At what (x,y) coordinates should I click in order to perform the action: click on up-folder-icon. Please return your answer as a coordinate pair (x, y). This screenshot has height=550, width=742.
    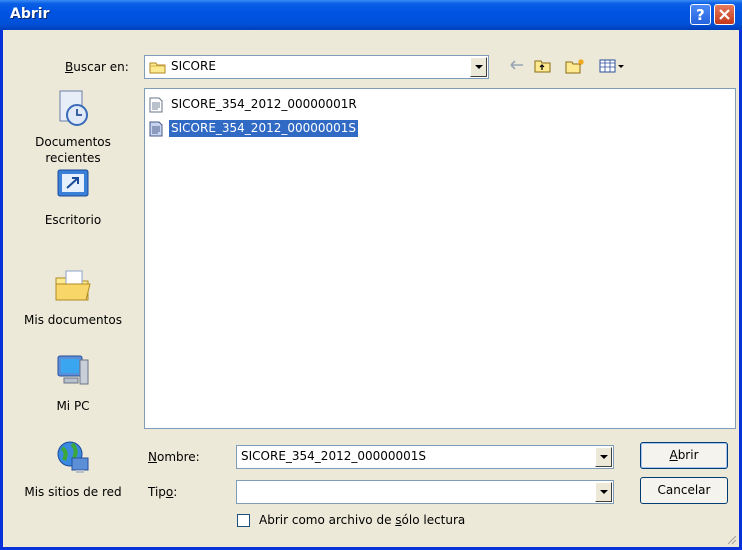
    Looking at the image, I should click on (543, 66).